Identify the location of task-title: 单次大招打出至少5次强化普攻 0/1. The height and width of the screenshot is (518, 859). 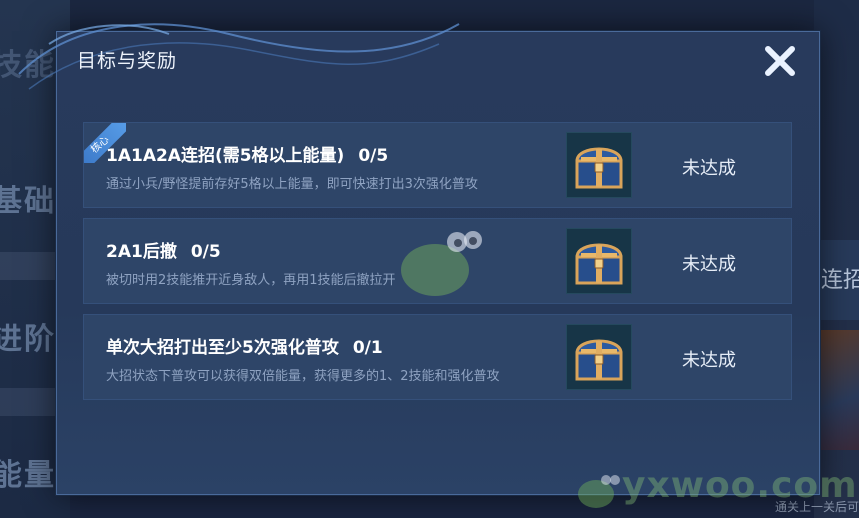
(244, 348).